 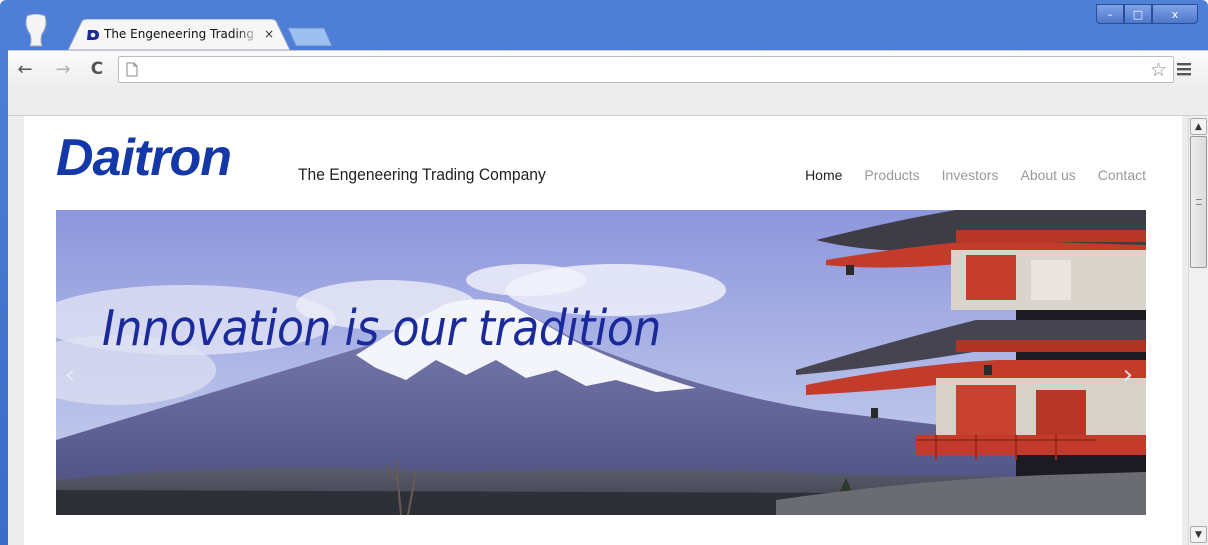 What do you see at coordinates (1198, 126) in the screenshot?
I see `scroll-up-arrow-icon: ▲` at bounding box center [1198, 126].